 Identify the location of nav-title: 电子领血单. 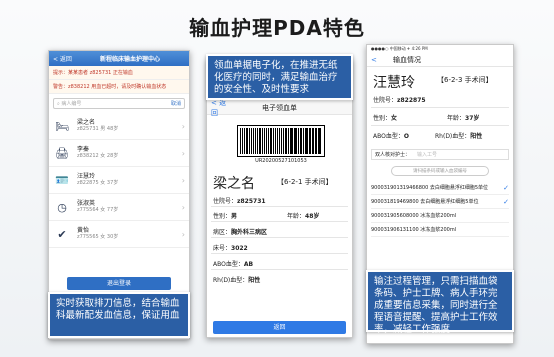
(279, 107).